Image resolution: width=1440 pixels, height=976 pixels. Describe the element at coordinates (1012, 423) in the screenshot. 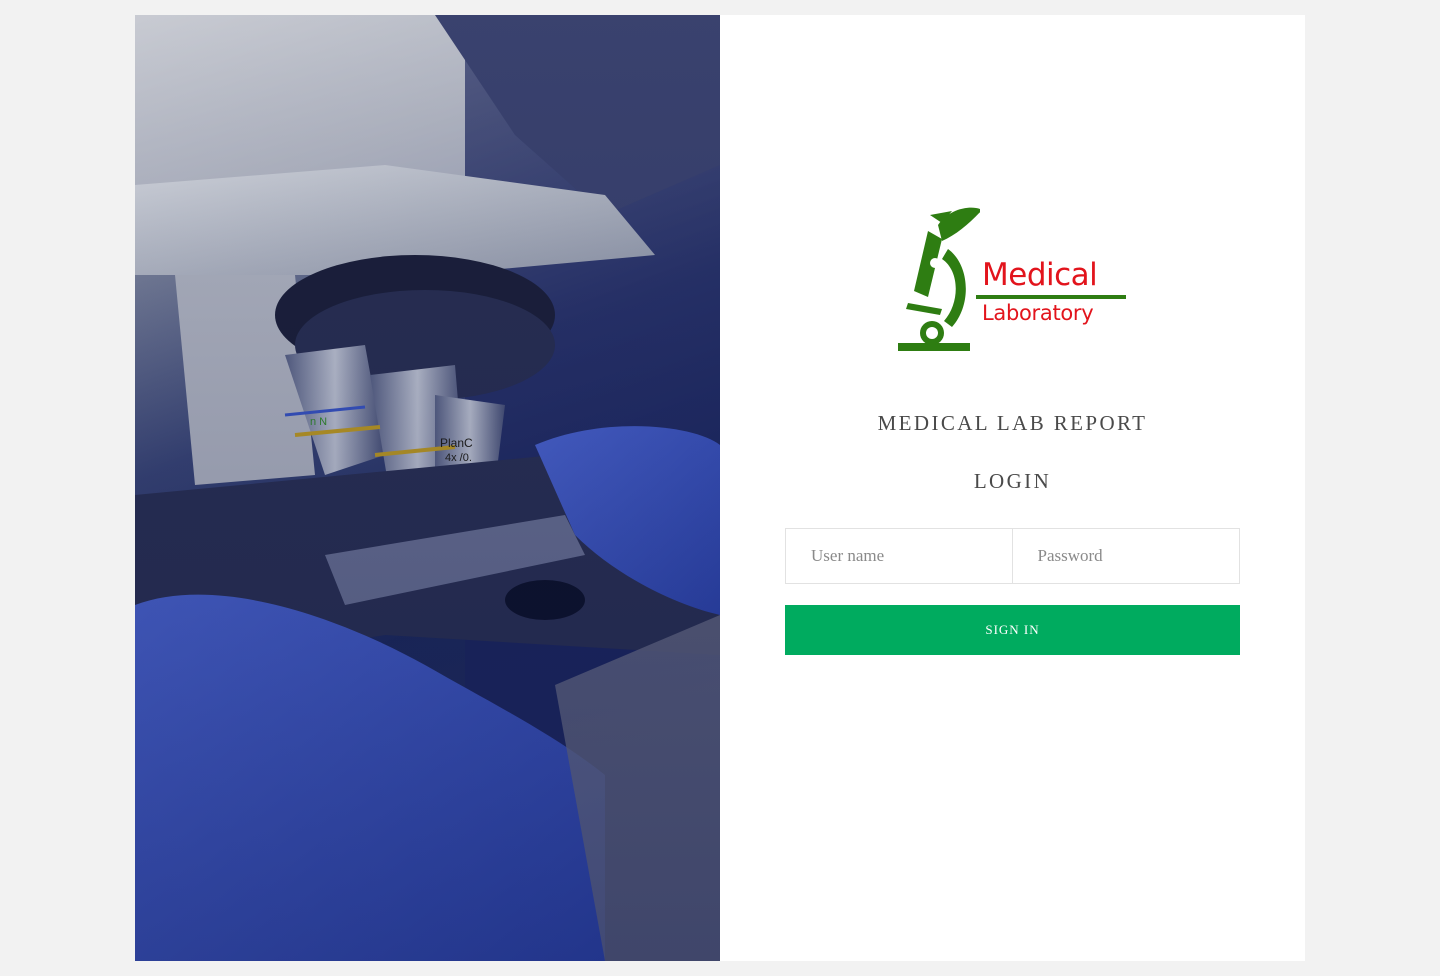

I see `app-title: MEDICAL LAB REPORT` at that location.